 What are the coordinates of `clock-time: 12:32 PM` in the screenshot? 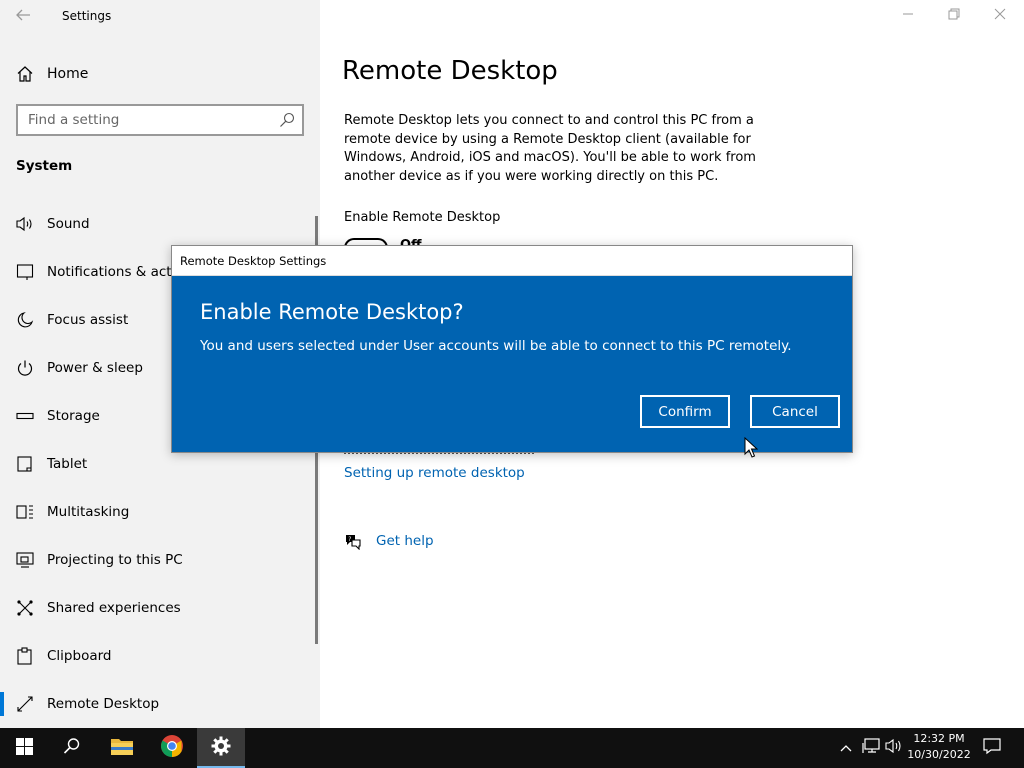 It's located at (939, 738).